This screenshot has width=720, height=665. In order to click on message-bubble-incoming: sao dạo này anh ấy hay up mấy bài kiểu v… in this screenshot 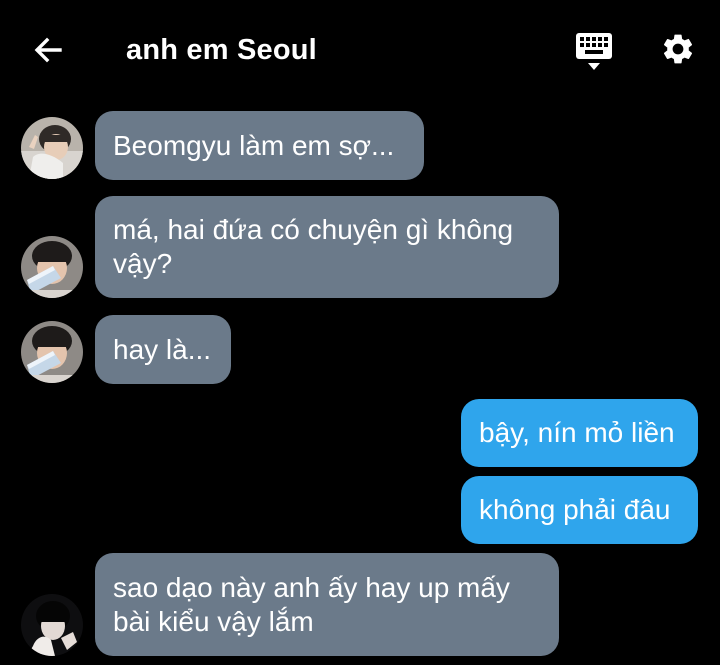, I will do `click(327, 604)`.